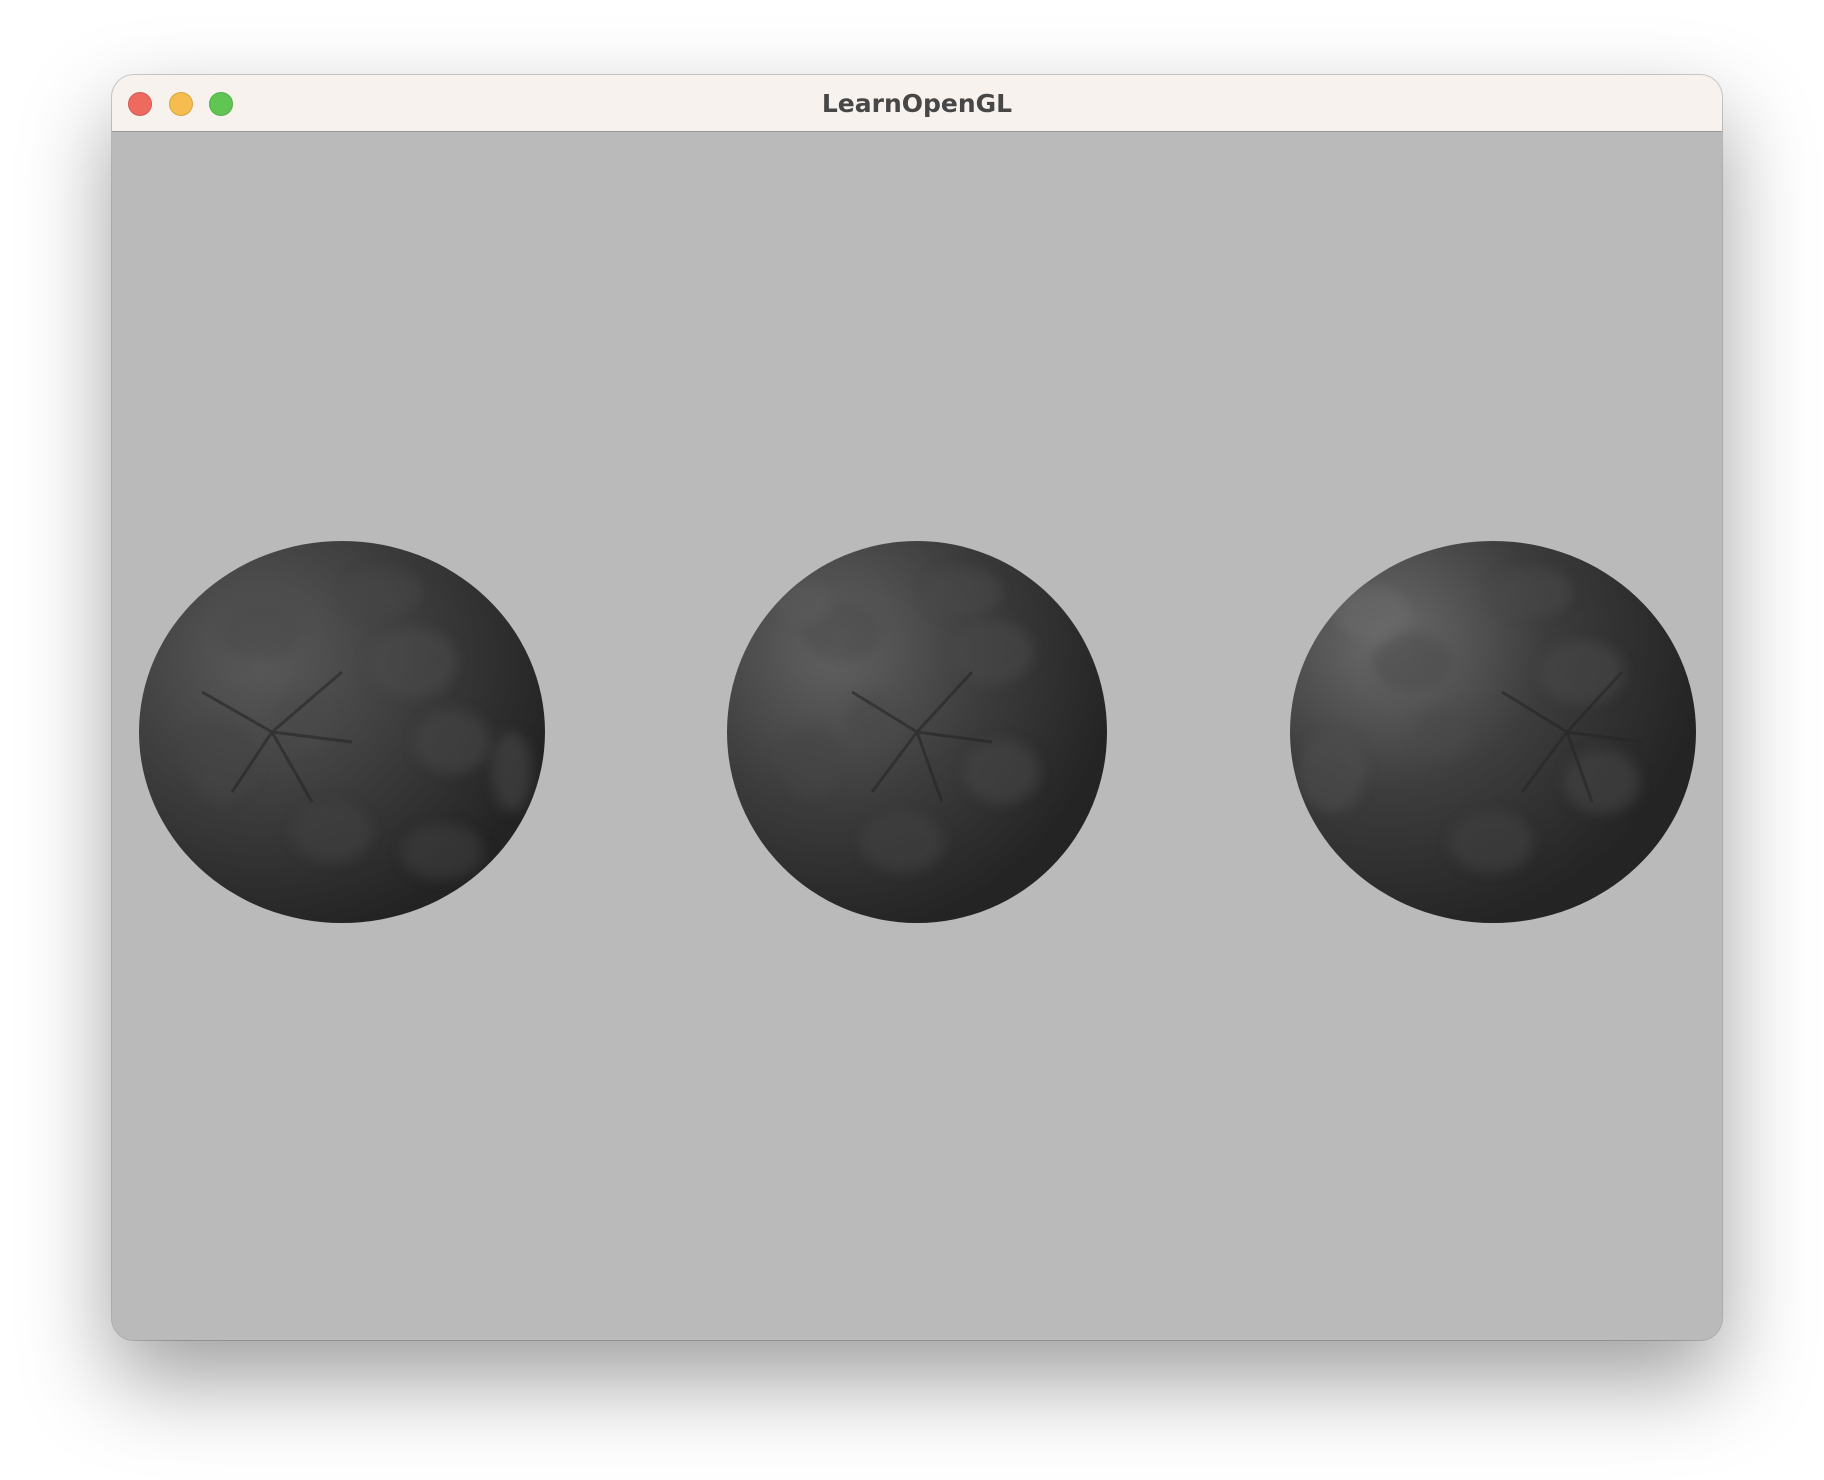 This screenshot has height=1480, width=1824. What do you see at coordinates (342, 732) in the screenshot?
I see `sphere-left` at bounding box center [342, 732].